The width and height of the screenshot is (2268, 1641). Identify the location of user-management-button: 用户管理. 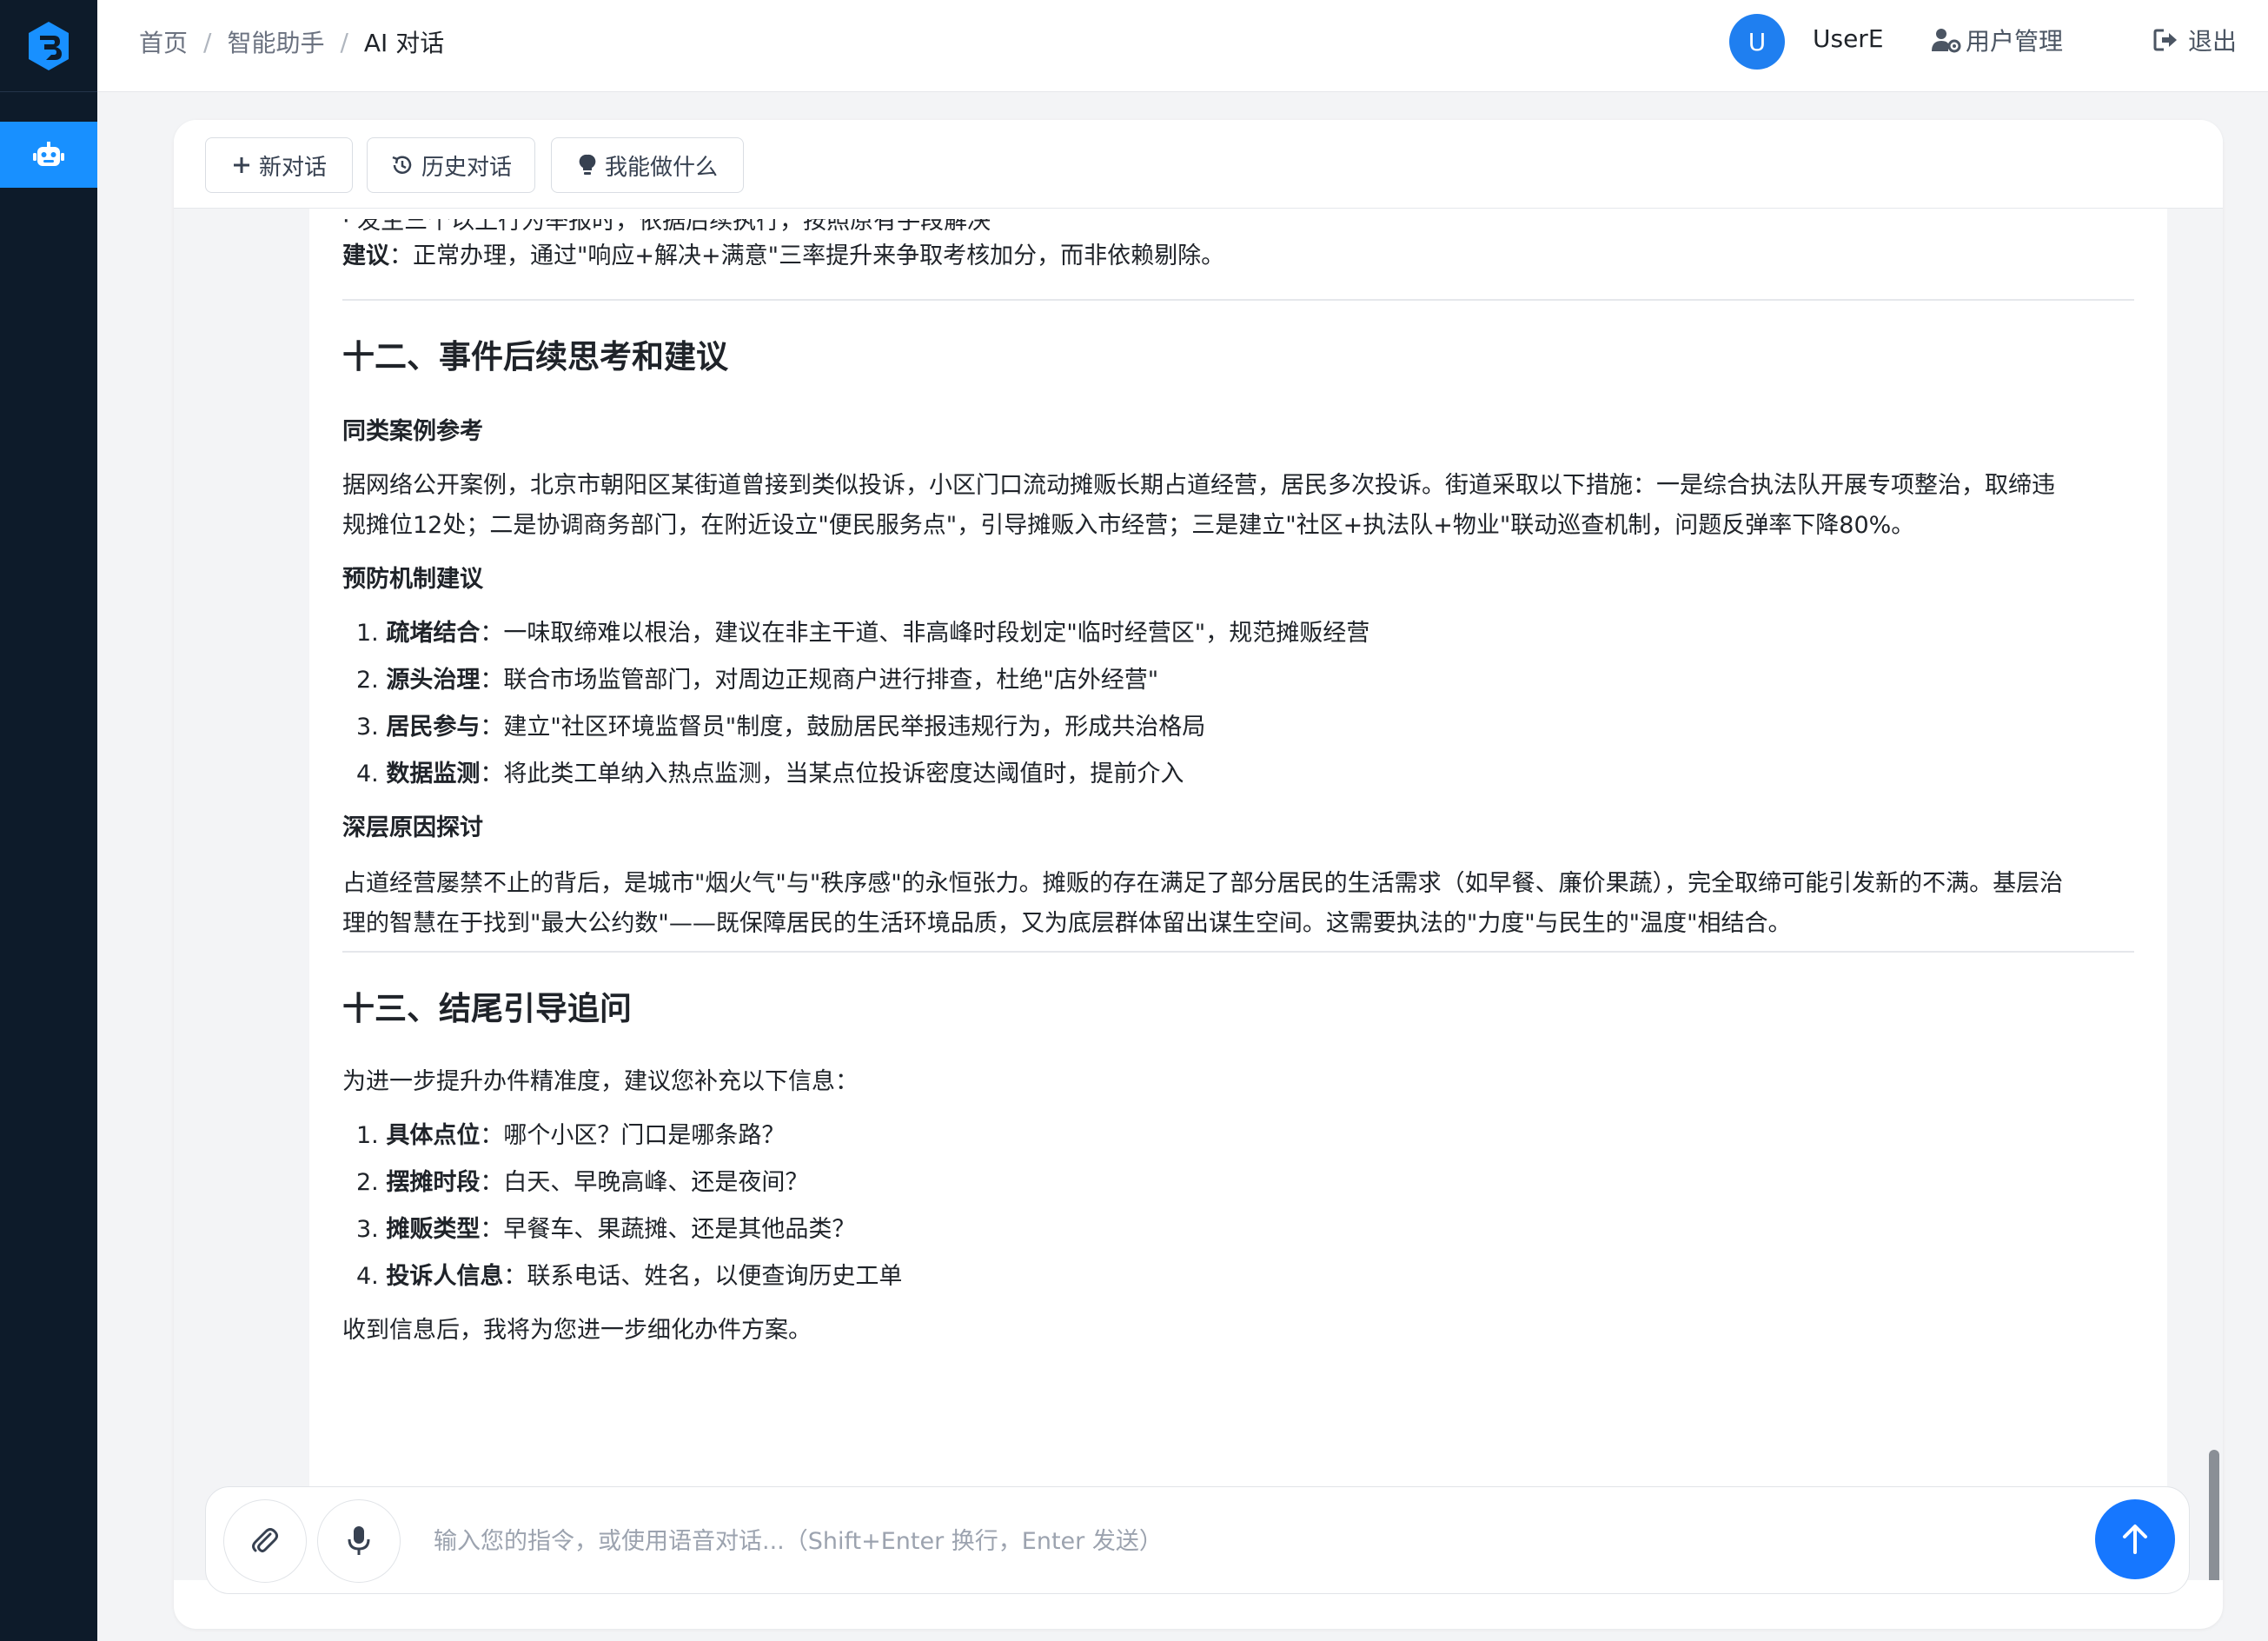
(1997, 40).